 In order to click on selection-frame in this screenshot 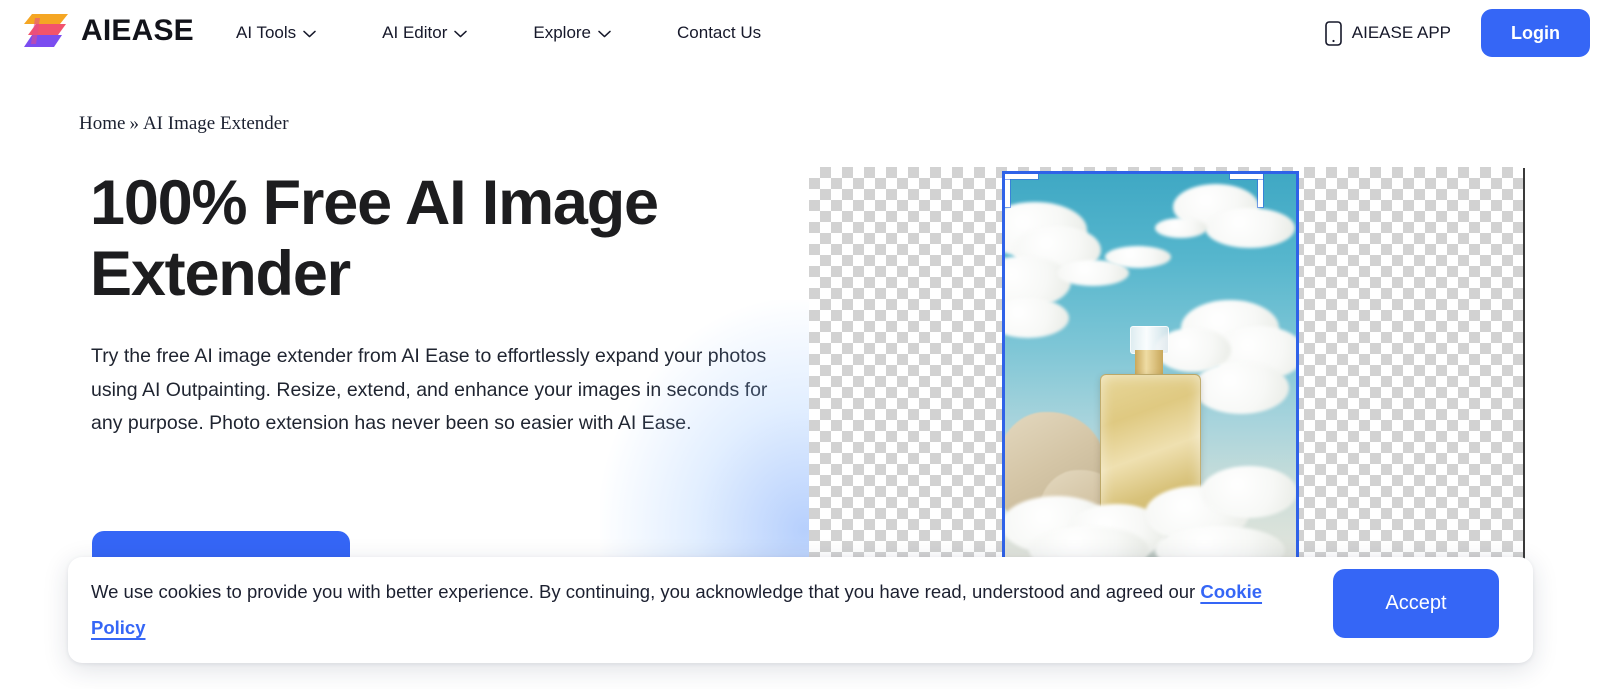, I will do `click(1150, 366)`.